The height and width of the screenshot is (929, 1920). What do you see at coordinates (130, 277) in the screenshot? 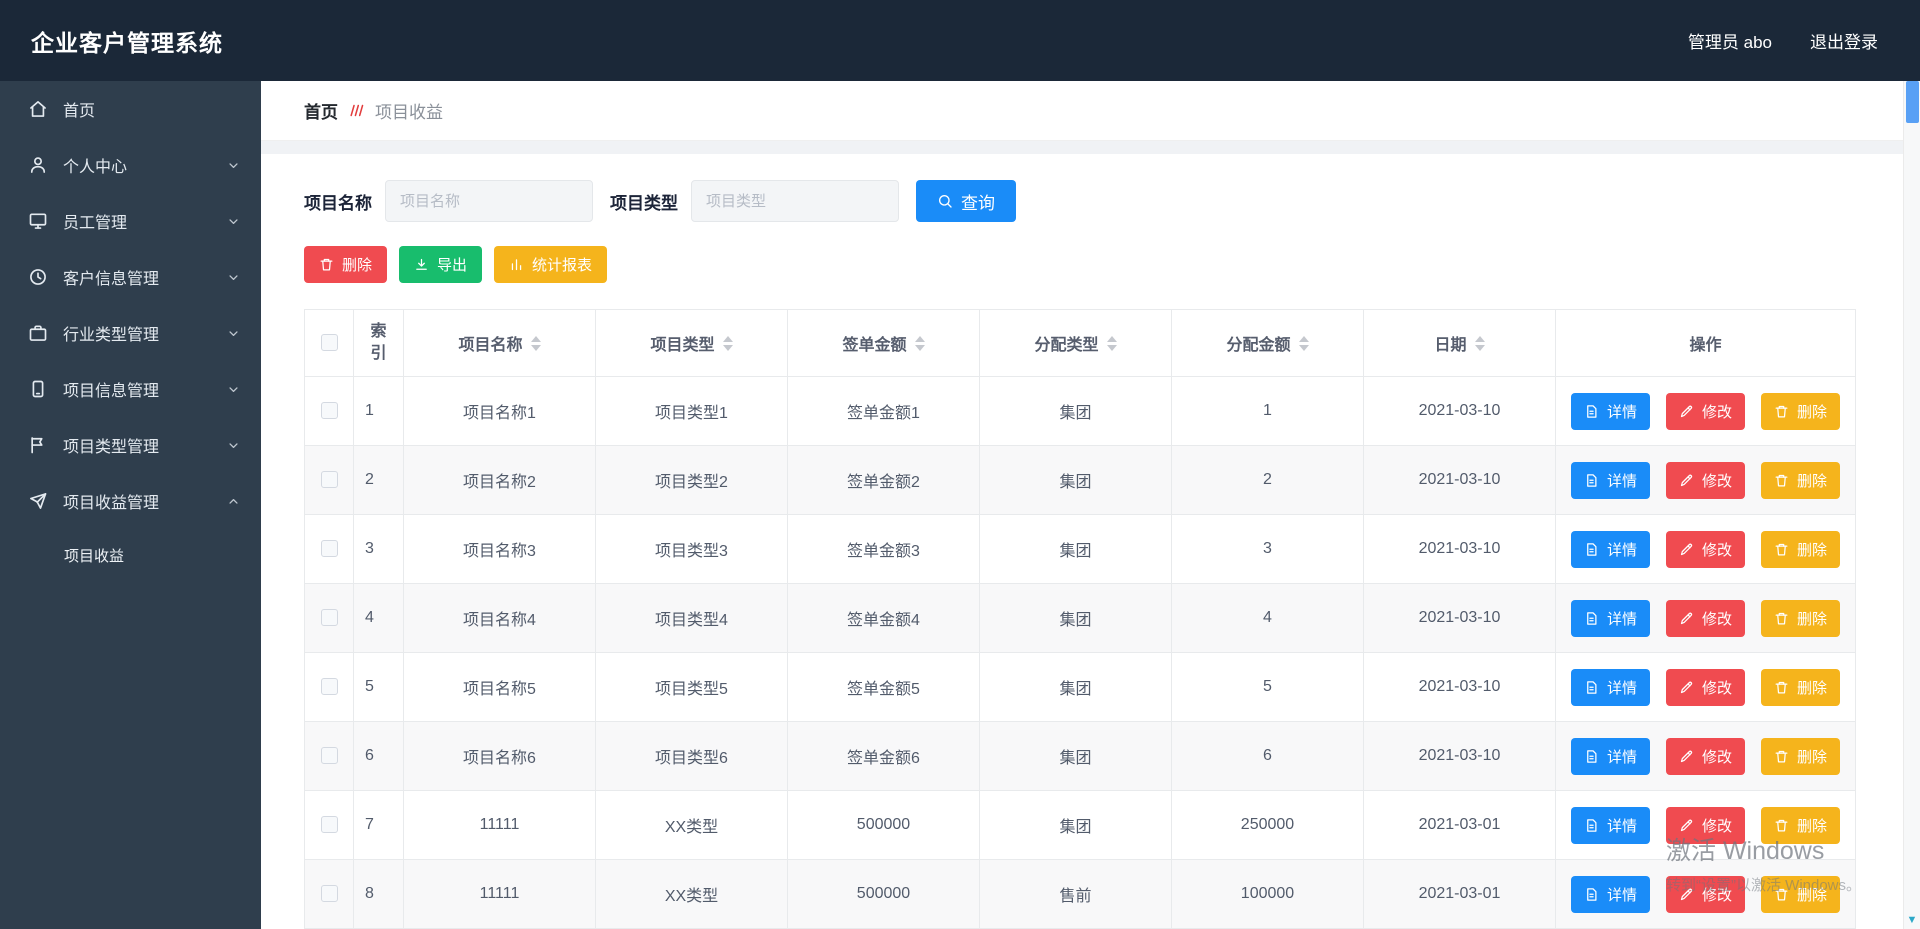
I see `sidebar-item: 客户信息管理` at bounding box center [130, 277].